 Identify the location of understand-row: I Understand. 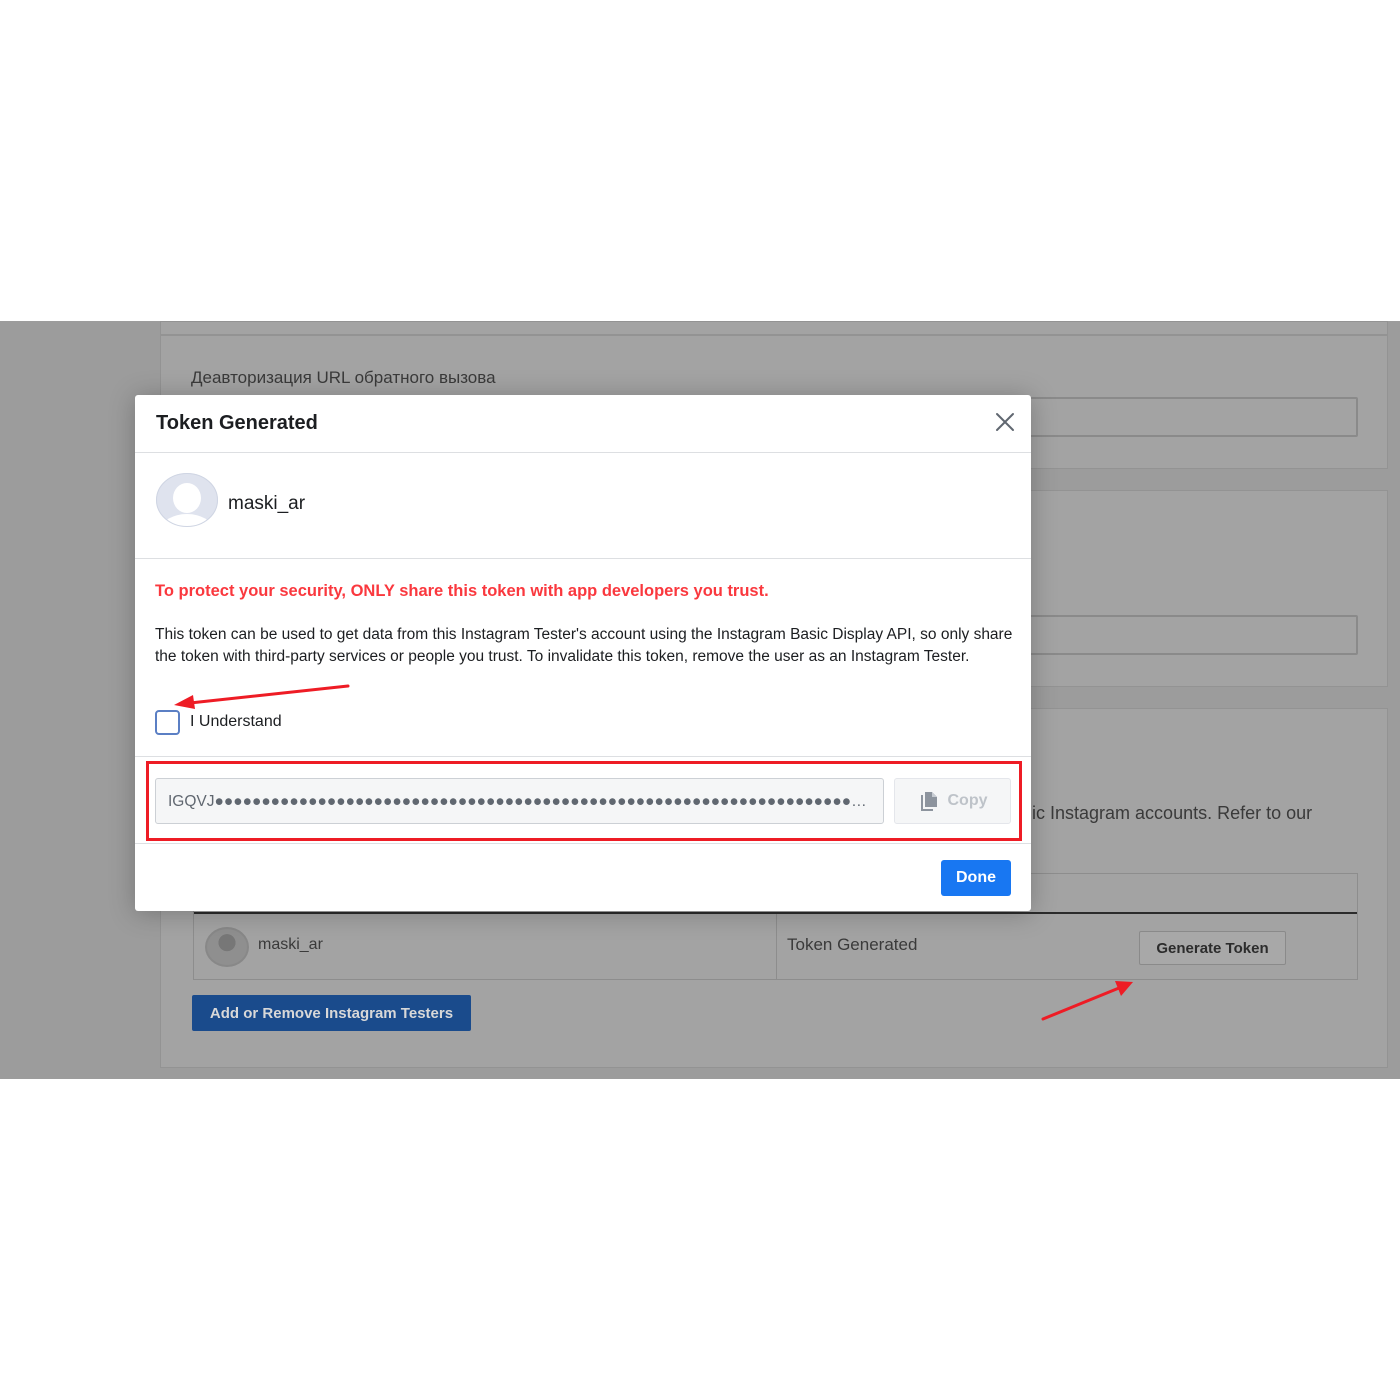
(218, 722).